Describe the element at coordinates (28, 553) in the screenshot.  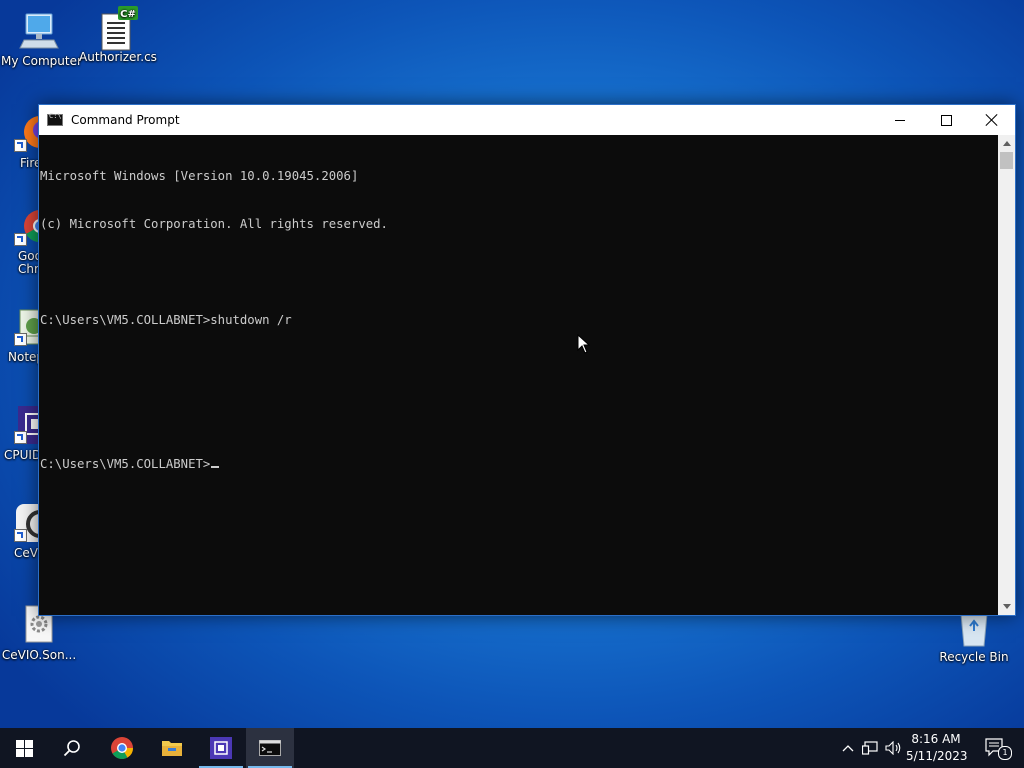
I see `desktop-icon-label: CeVI` at that location.